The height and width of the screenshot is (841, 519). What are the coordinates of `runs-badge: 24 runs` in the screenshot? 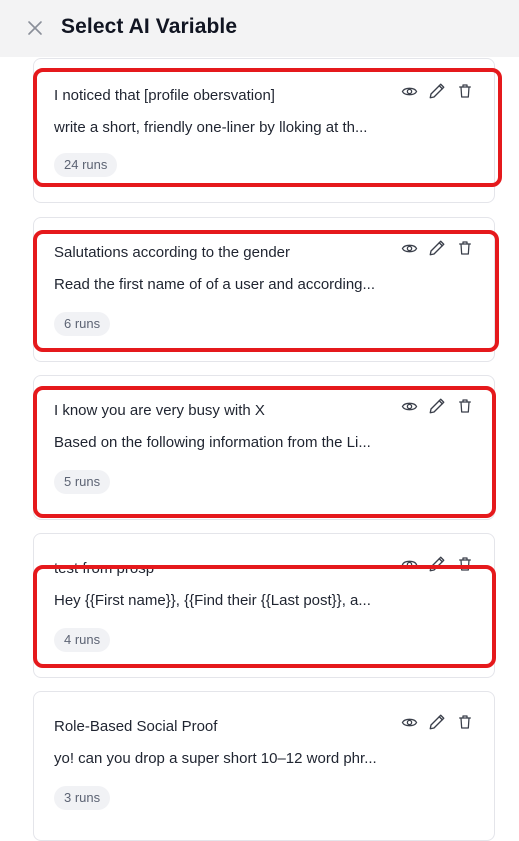 It's located at (86, 165).